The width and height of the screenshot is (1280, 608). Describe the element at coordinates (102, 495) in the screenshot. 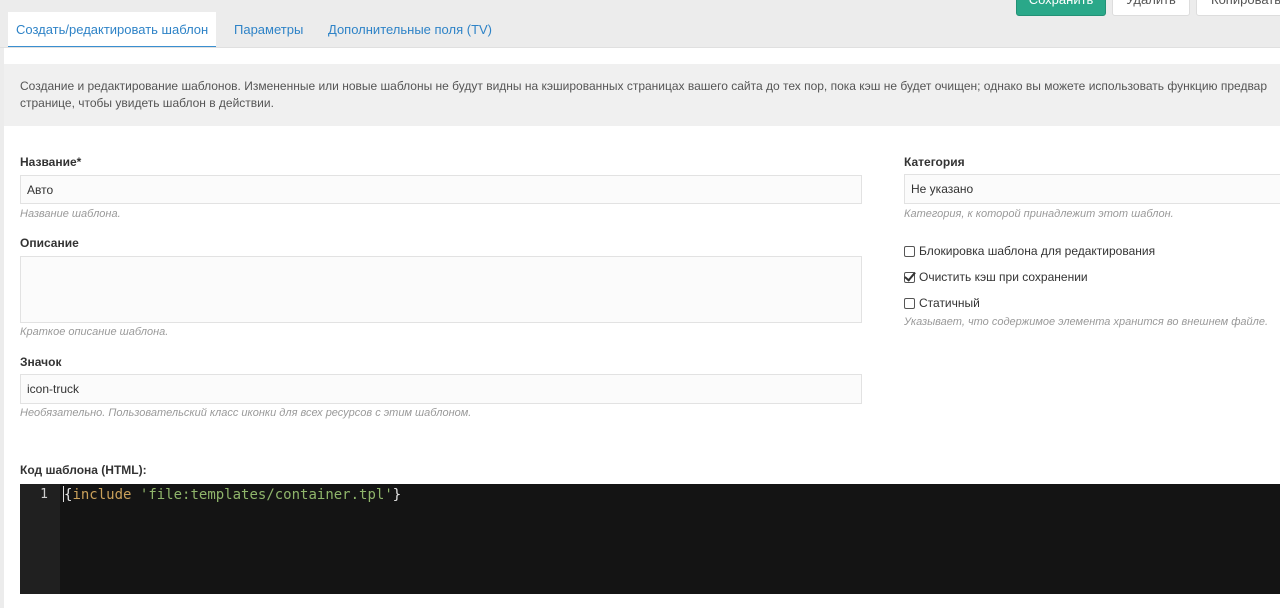

I see `code-keyword: include` at that location.